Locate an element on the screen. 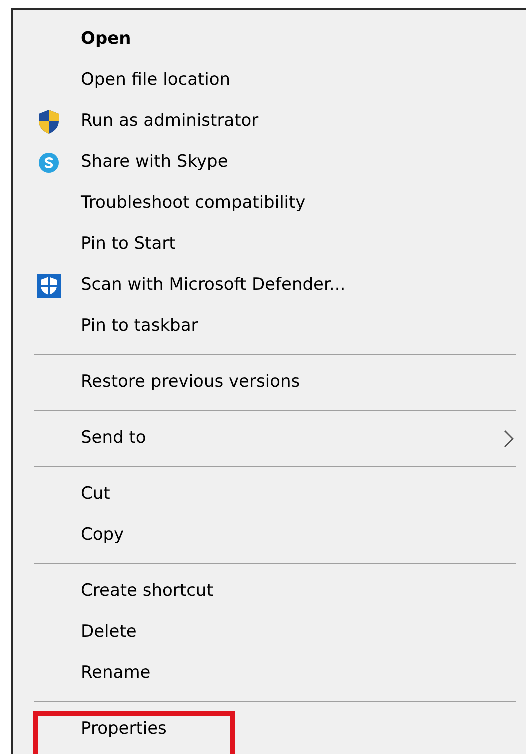 This screenshot has height=754, width=526. menu-item: Send to is located at coordinates (113, 439).